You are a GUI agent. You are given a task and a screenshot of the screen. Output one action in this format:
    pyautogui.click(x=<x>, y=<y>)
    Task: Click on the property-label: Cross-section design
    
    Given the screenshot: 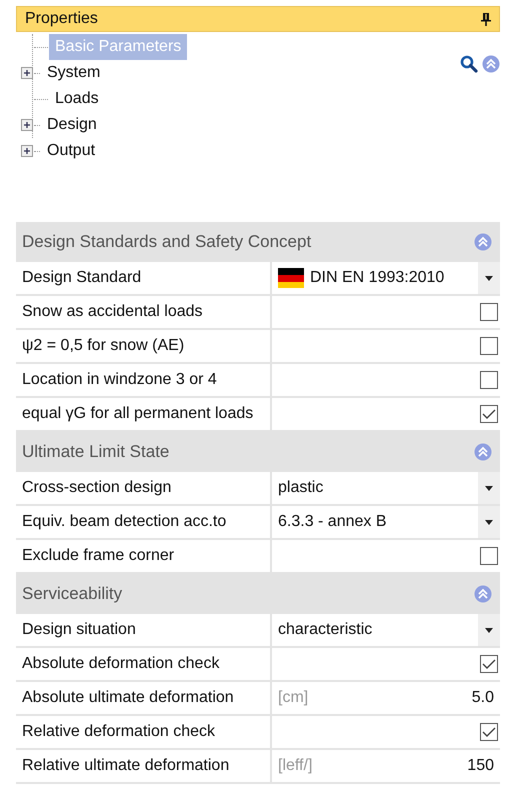 What is the action you would take?
    pyautogui.click(x=144, y=488)
    